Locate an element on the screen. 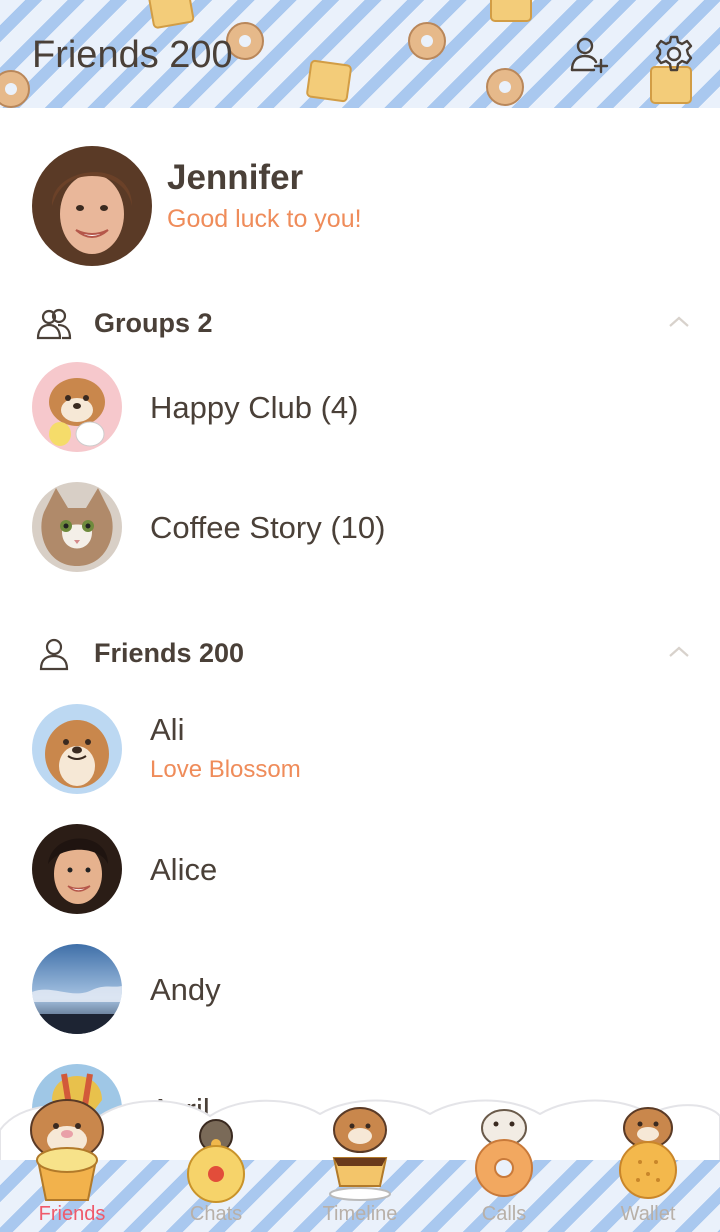  friend-name: Andy is located at coordinates (185, 989).